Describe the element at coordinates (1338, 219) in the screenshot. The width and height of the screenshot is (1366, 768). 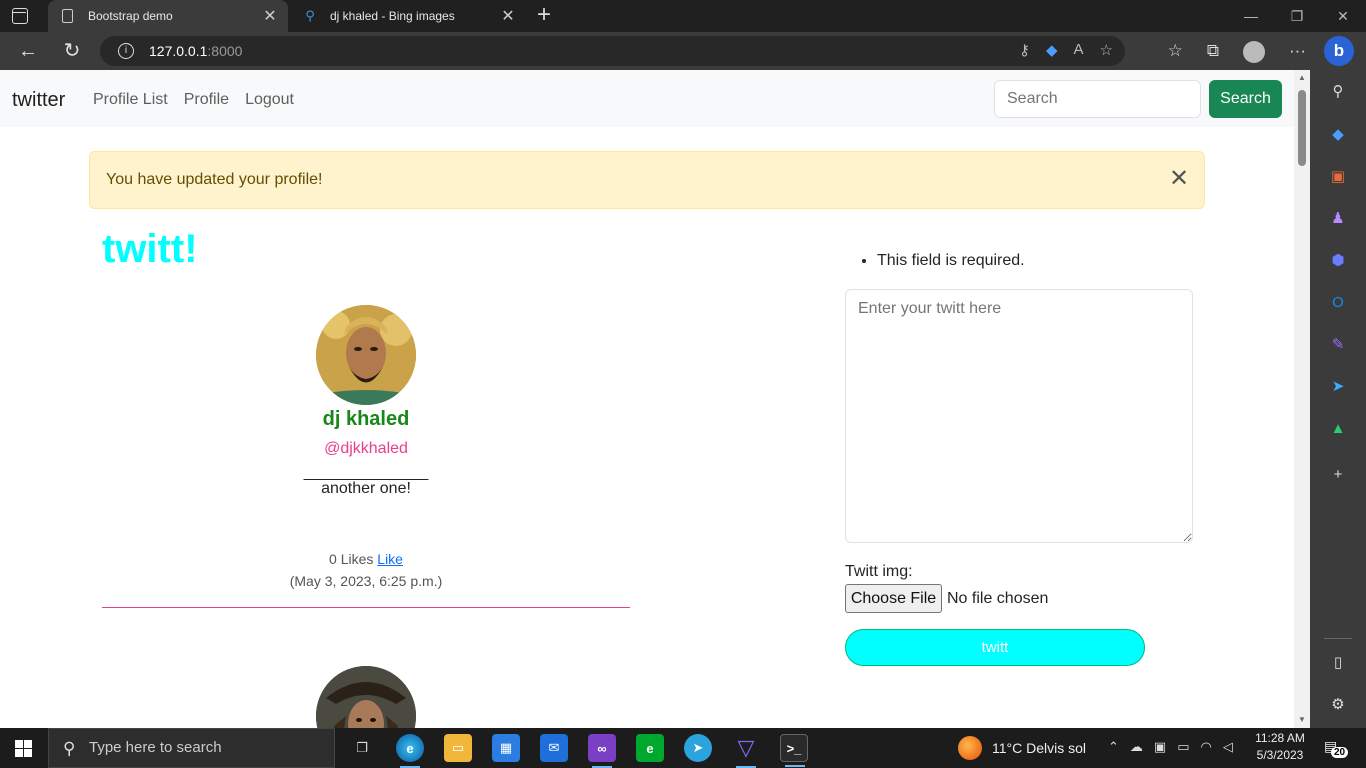
I see `games-icon: ♟` at that location.